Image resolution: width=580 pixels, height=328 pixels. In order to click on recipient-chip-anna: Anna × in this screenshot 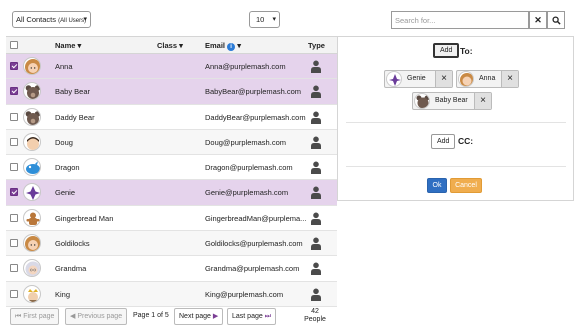, I will do `click(487, 79)`.